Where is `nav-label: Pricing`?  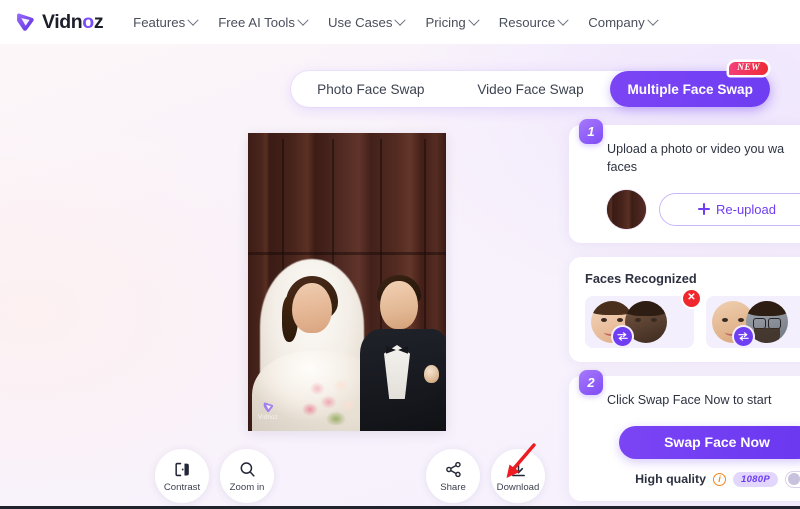 nav-label: Pricing is located at coordinates (445, 22).